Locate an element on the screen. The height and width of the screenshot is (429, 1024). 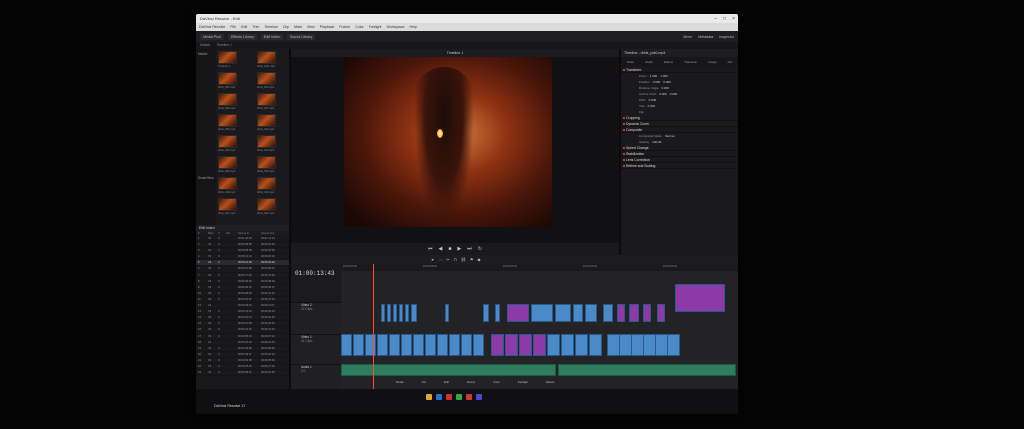
edit-index-button: Edit Index is located at coordinates (271, 36).